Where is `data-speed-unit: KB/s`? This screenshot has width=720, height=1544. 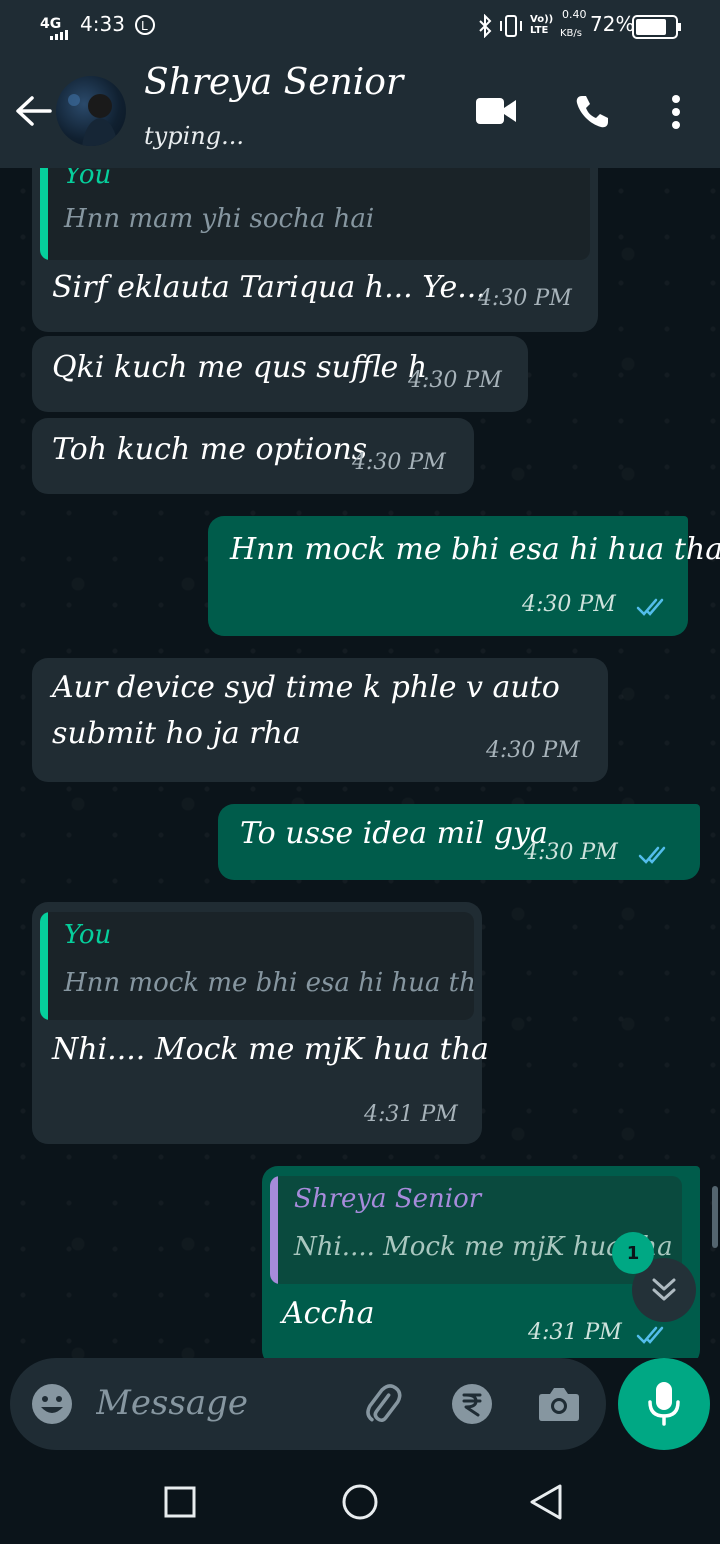 data-speed-unit: KB/s is located at coordinates (571, 33).